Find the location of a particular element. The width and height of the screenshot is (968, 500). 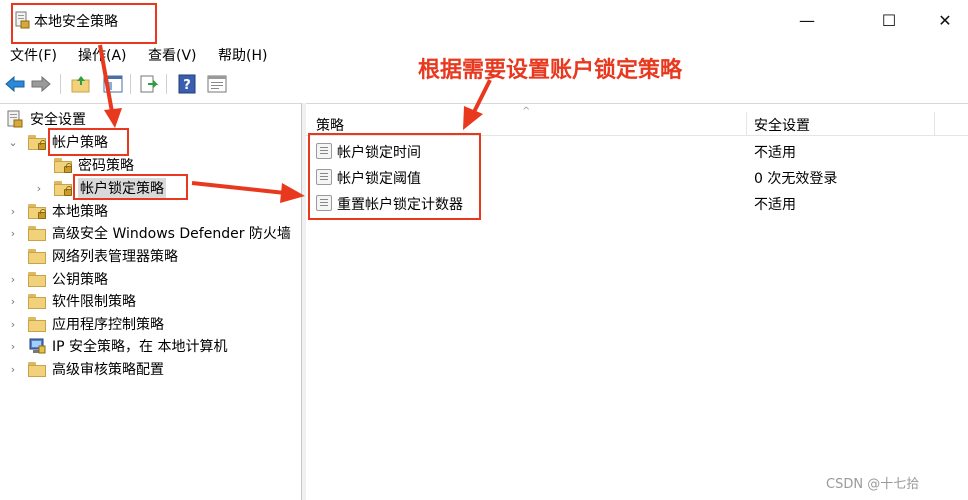

menu-help: 帮助(H) is located at coordinates (242, 55).